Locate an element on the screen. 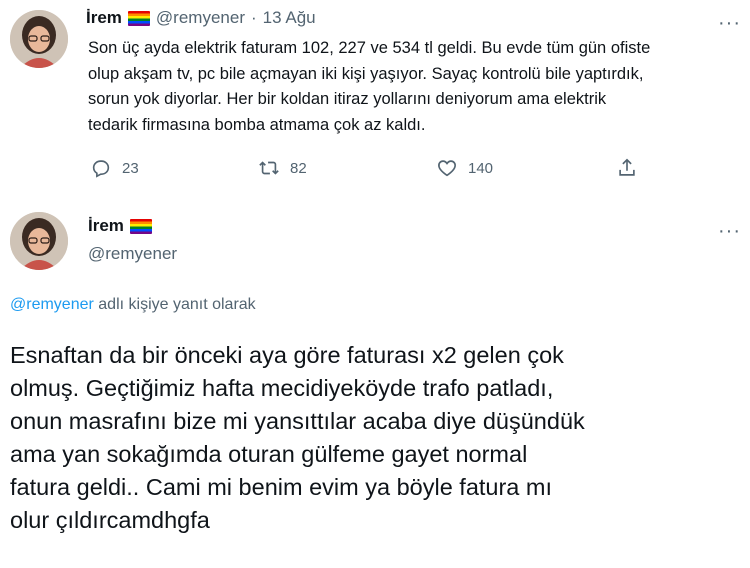 The height and width of the screenshot is (568, 750). like-count: 140 is located at coordinates (481, 168).